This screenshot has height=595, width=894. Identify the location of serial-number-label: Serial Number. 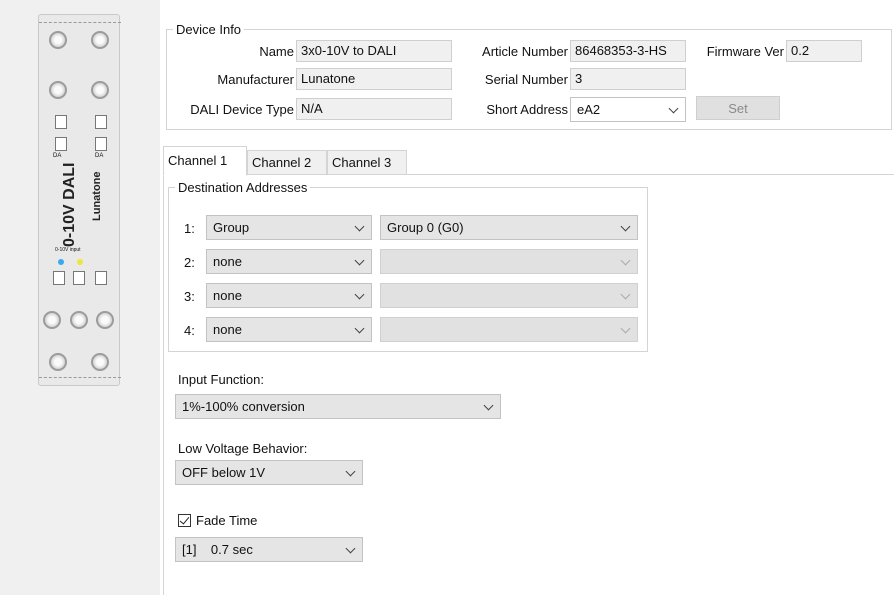
(526, 79).